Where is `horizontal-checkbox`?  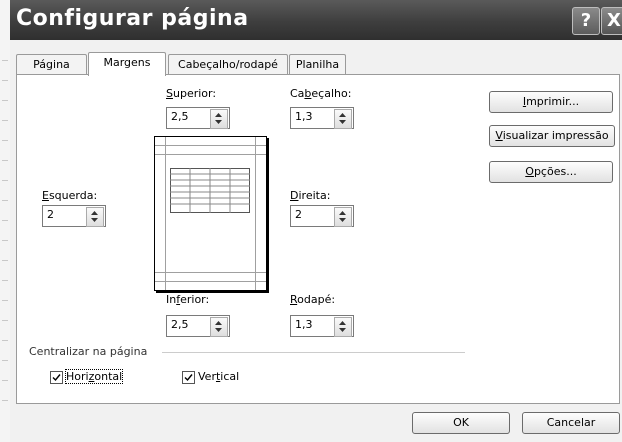
horizontal-checkbox is located at coordinates (56, 377).